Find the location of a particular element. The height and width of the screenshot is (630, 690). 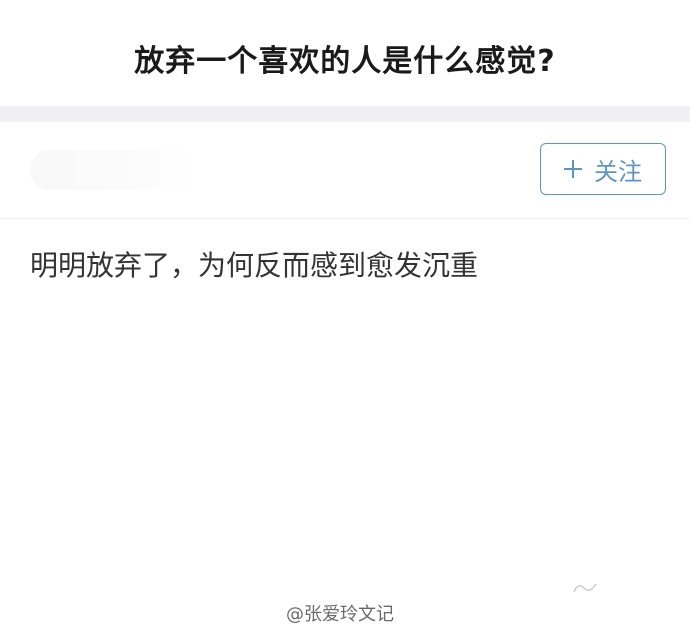

follow-button-label: 关注 is located at coordinates (618, 171).